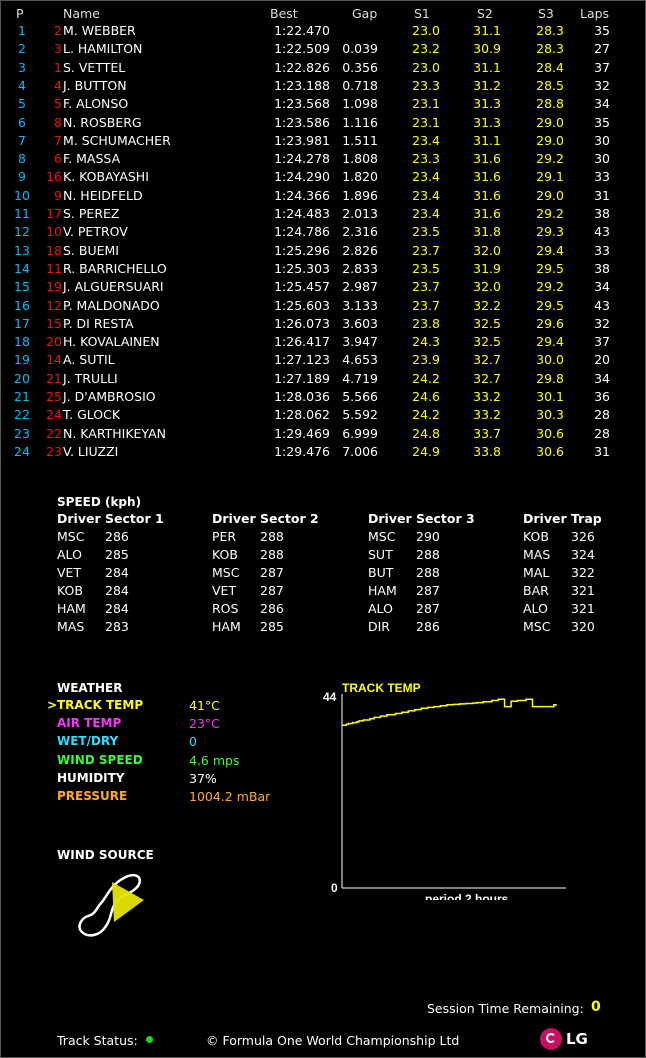 This screenshot has width=646, height=1058. What do you see at coordinates (54, 396) in the screenshot?
I see `cell-num: 25` at bounding box center [54, 396].